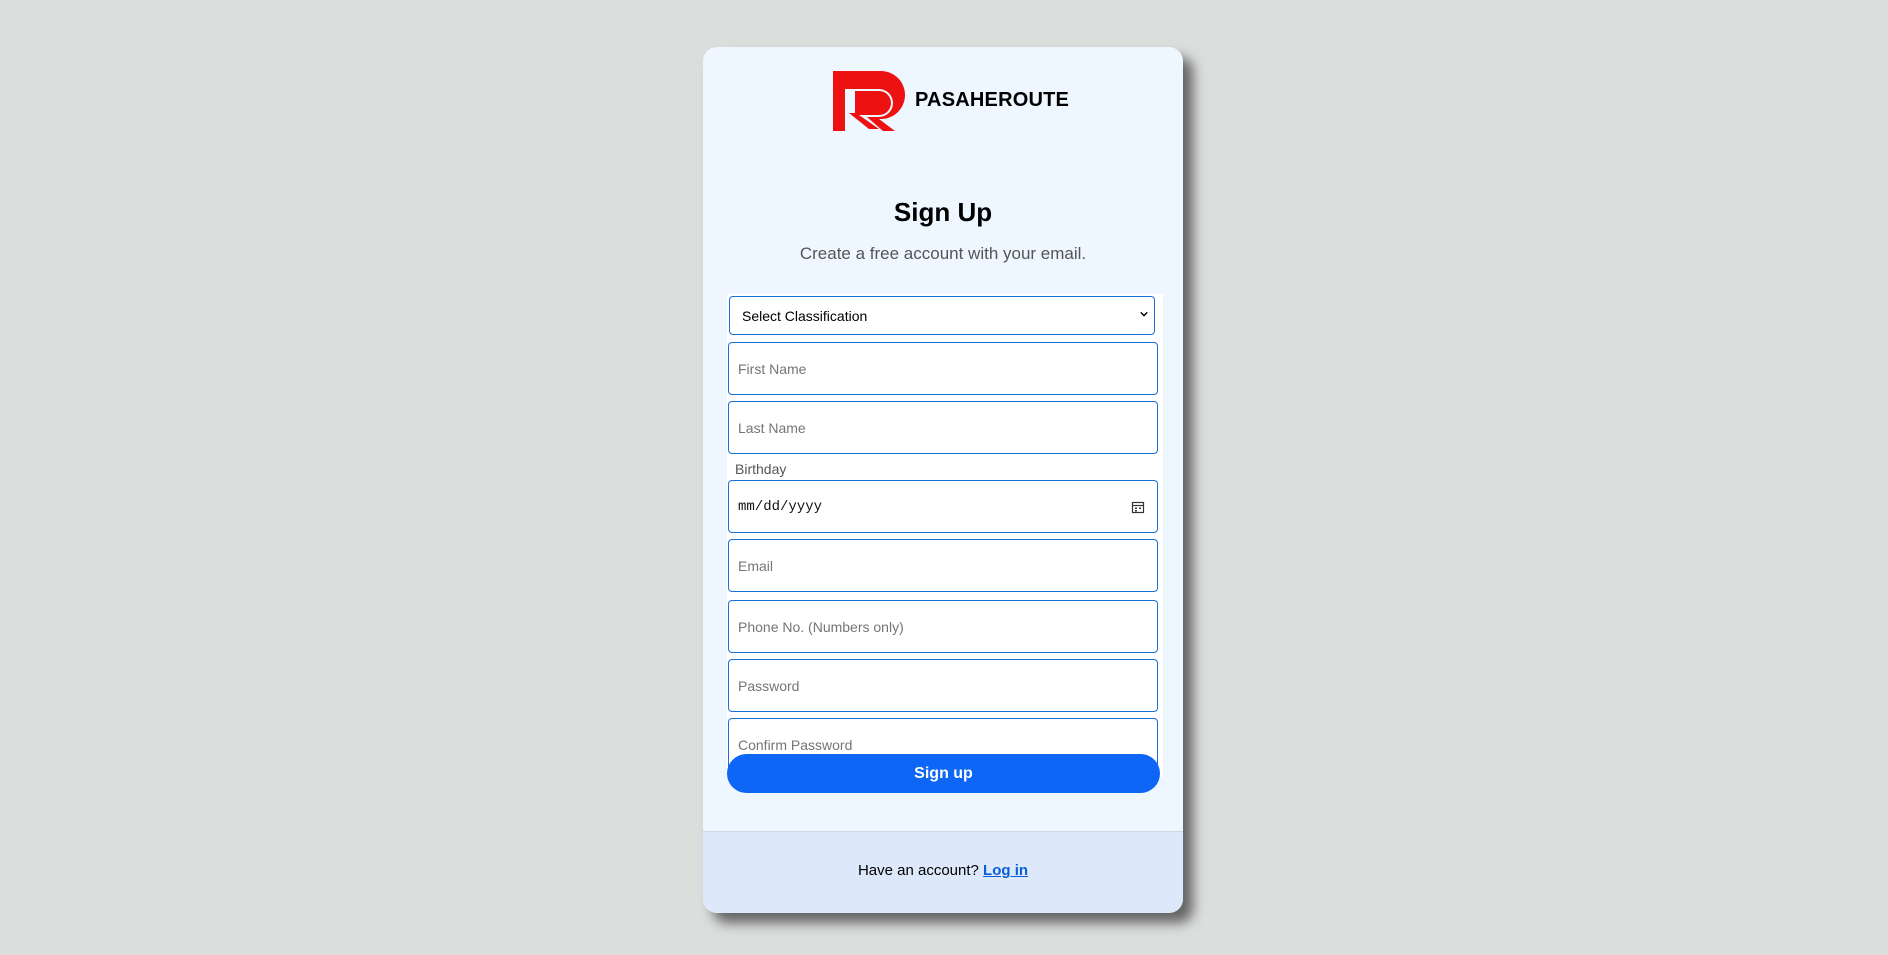  I want to click on birthday-input: mm/dd/yyyy, so click(943, 506).